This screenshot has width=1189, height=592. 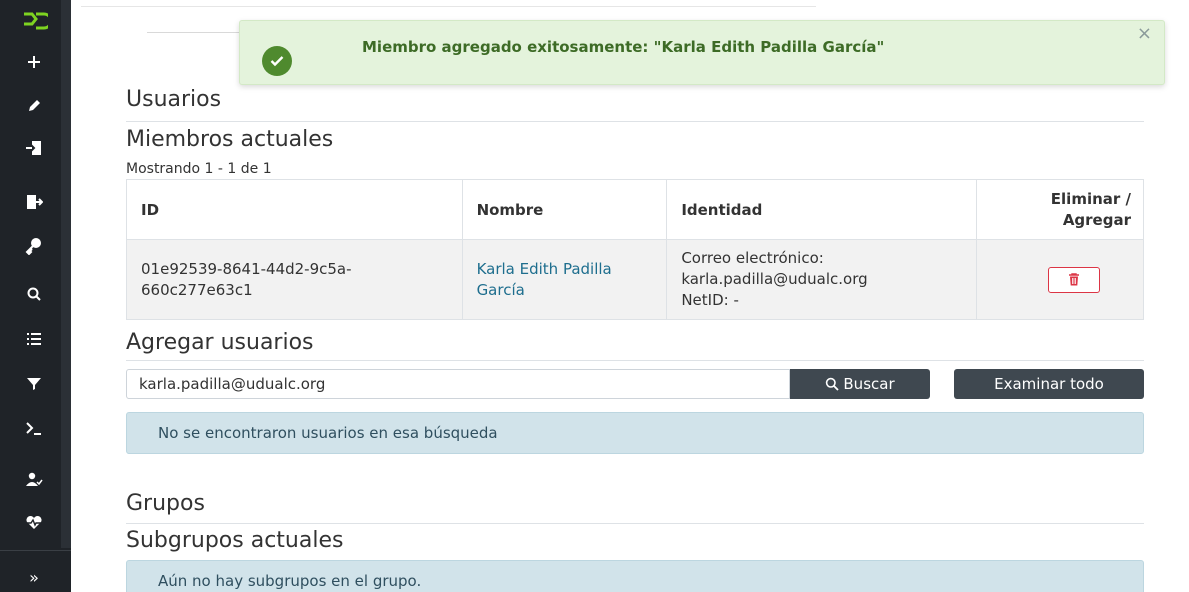 What do you see at coordinates (220, 342) in the screenshot?
I see `add-users-heading: Agregar usuarios` at bounding box center [220, 342].